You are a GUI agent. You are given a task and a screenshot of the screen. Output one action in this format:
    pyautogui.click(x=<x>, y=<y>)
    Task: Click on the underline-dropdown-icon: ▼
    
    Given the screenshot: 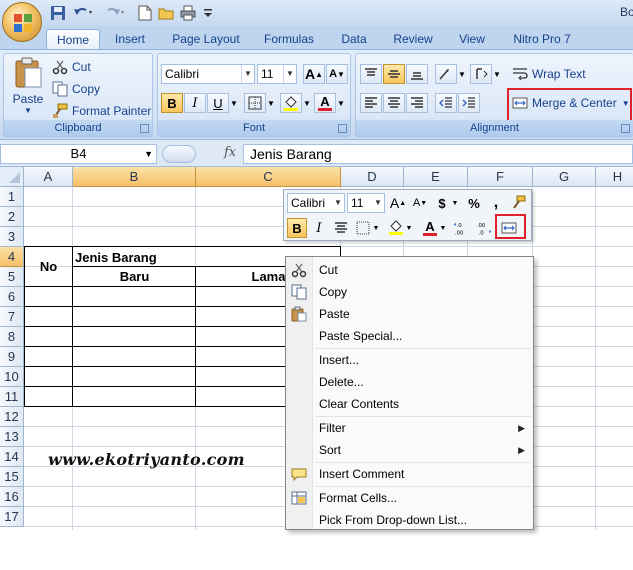 What is the action you would take?
    pyautogui.click(x=234, y=103)
    